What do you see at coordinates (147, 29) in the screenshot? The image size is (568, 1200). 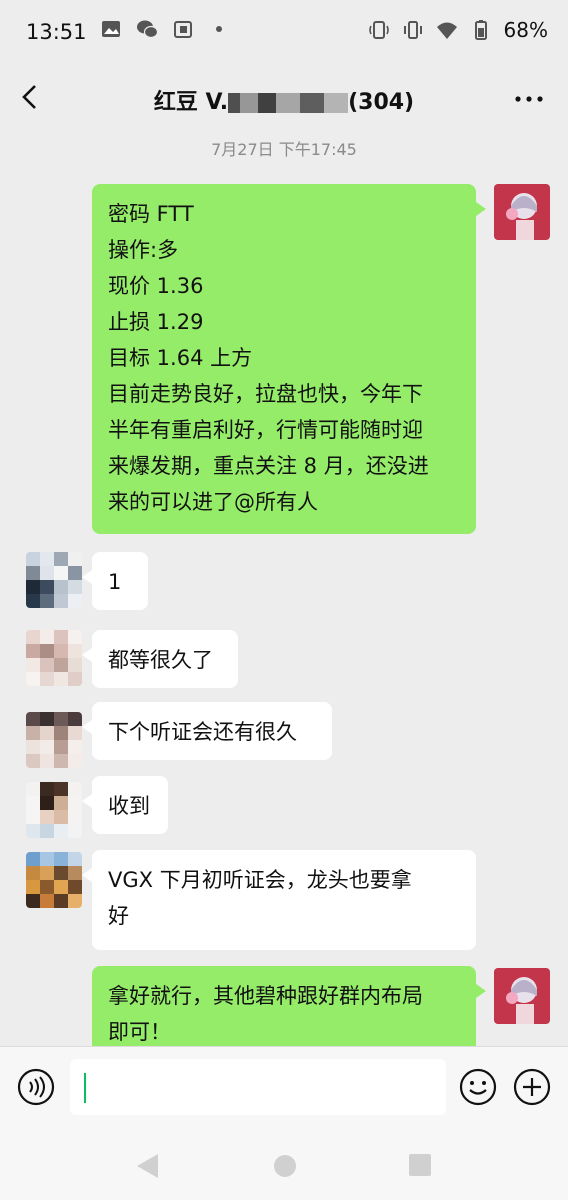 I see `wechat-icon` at bounding box center [147, 29].